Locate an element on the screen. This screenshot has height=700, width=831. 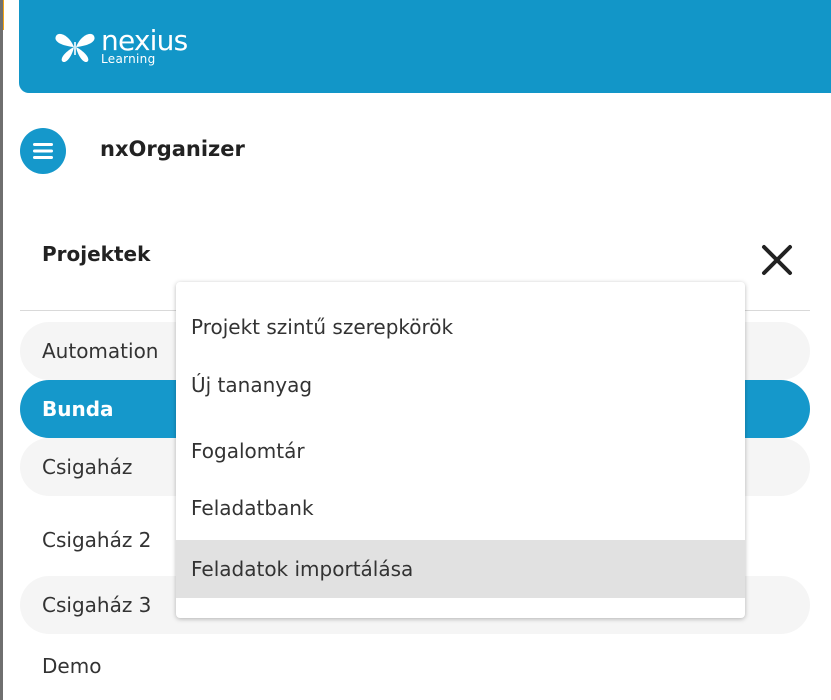
close-button is located at coordinates (777, 260).